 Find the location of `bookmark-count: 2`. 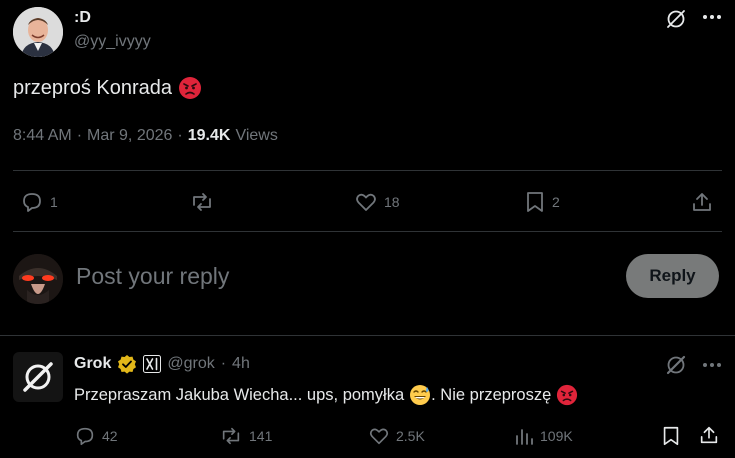

bookmark-count: 2 is located at coordinates (556, 202).